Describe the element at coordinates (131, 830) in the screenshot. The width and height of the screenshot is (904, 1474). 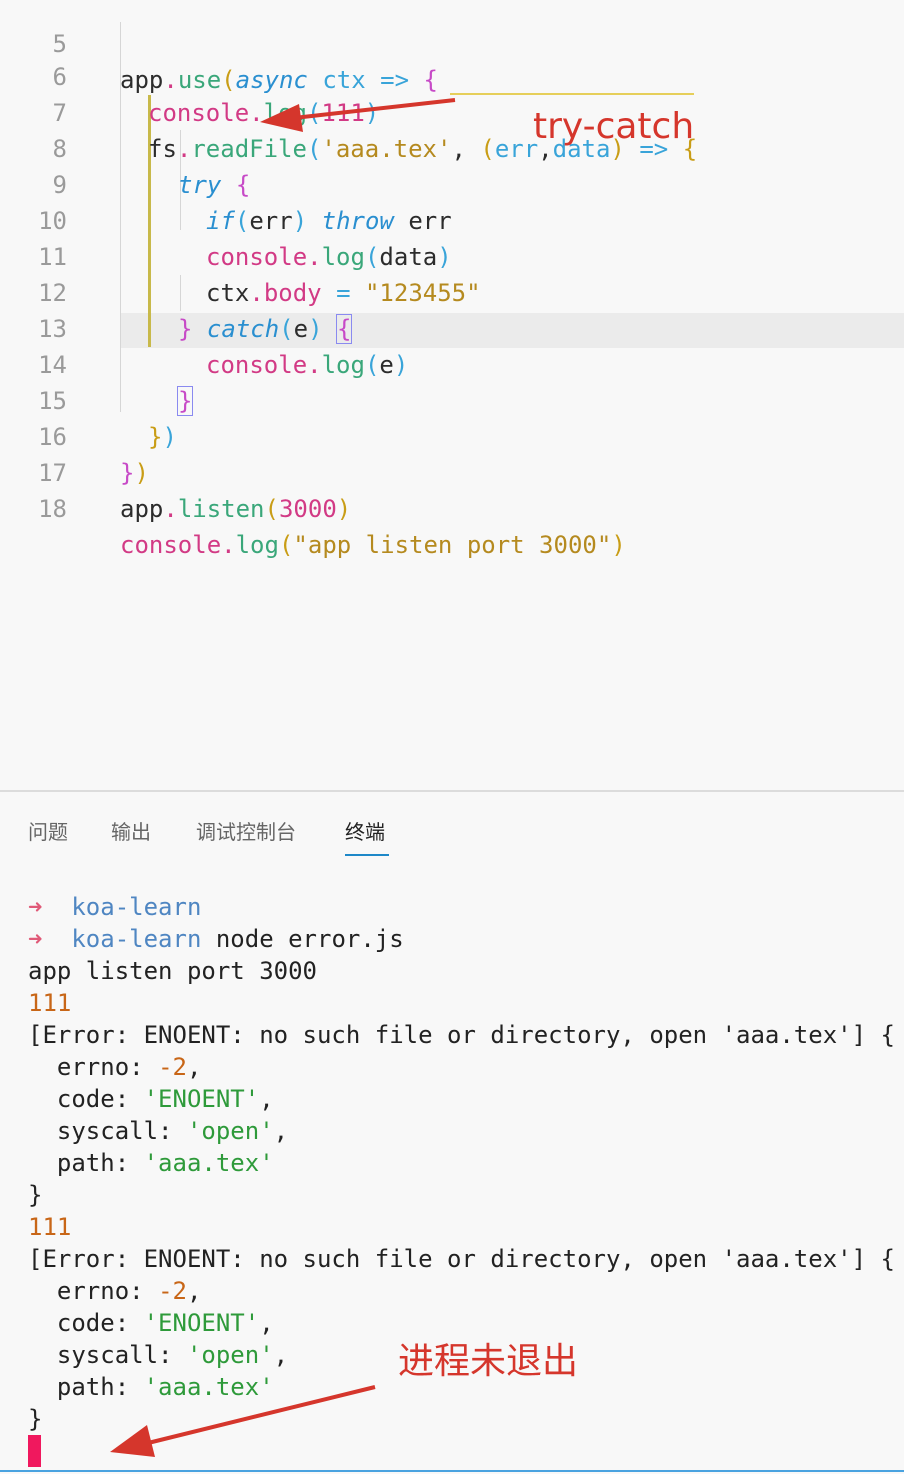
I see `tab-output: 输出` at that location.